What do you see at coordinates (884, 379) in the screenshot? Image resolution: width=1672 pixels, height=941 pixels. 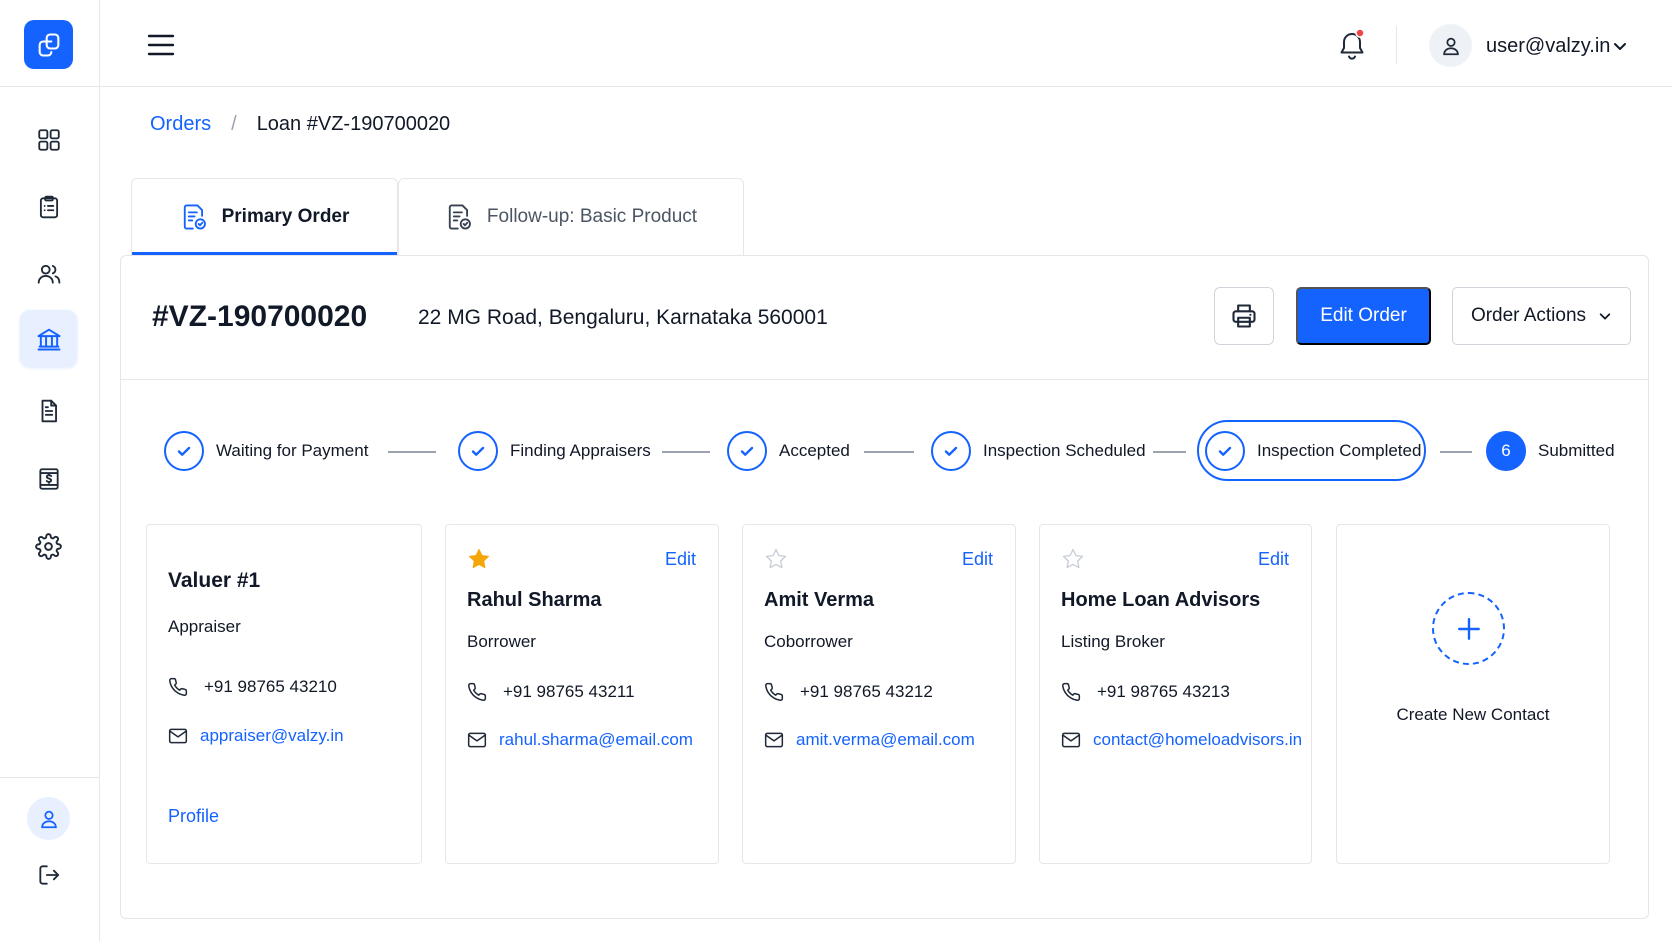 I see `panel-divider` at bounding box center [884, 379].